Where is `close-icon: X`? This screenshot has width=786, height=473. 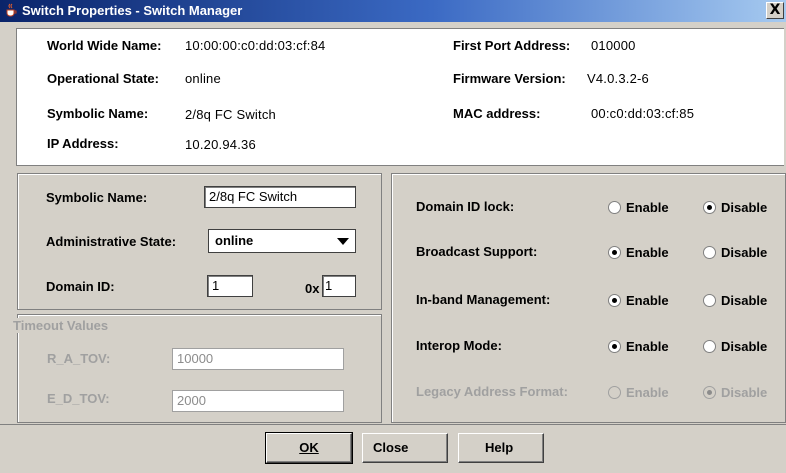 close-icon: X is located at coordinates (775, 10).